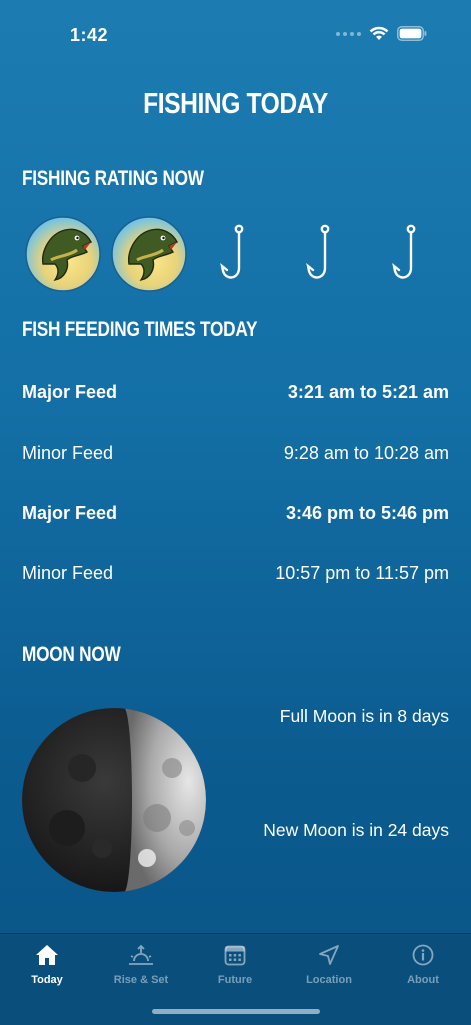 This screenshot has width=471, height=1025. What do you see at coordinates (89, 35) in the screenshot?
I see `status-time: 1:42` at bounding box center [89, 35].